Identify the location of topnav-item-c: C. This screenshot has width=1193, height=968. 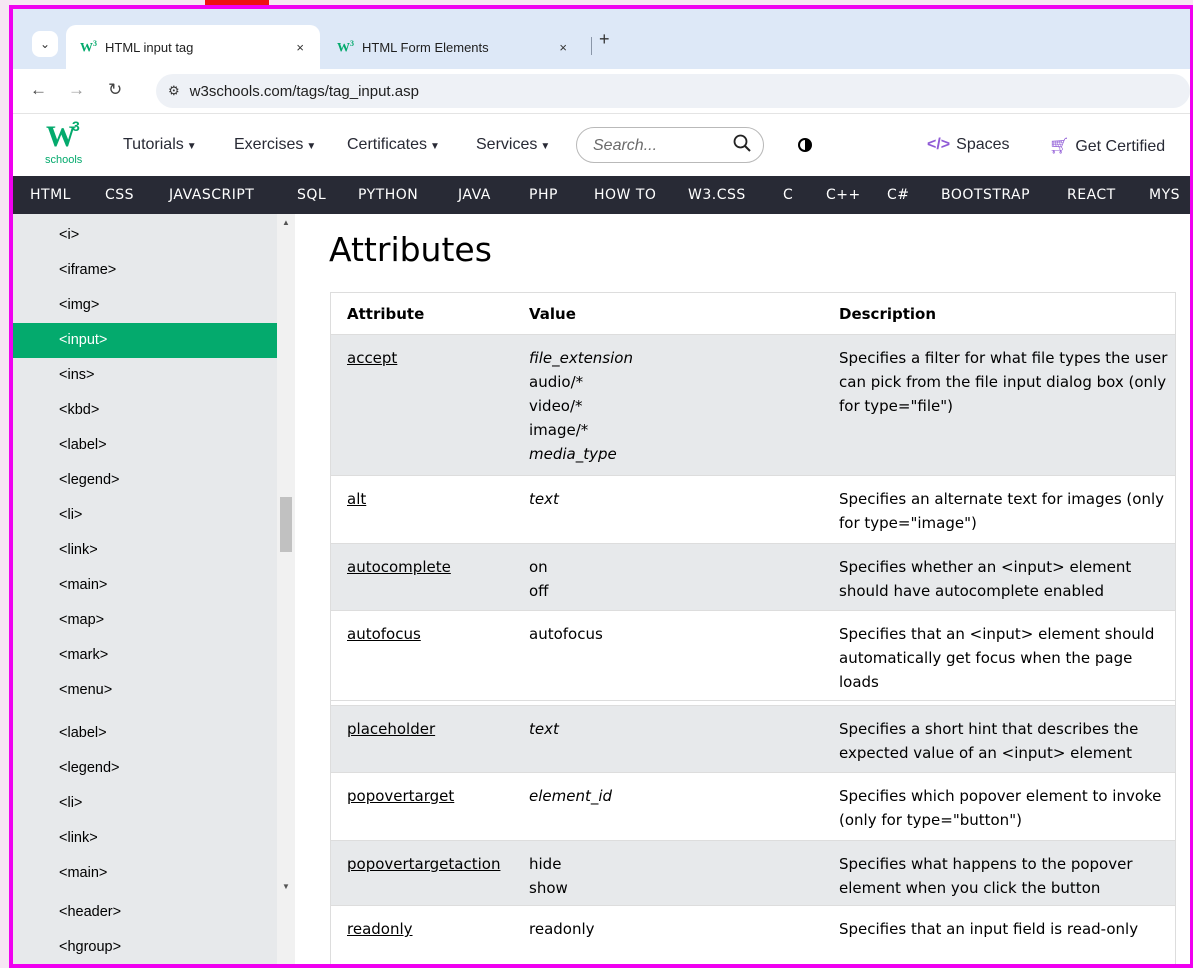
(788, 195).